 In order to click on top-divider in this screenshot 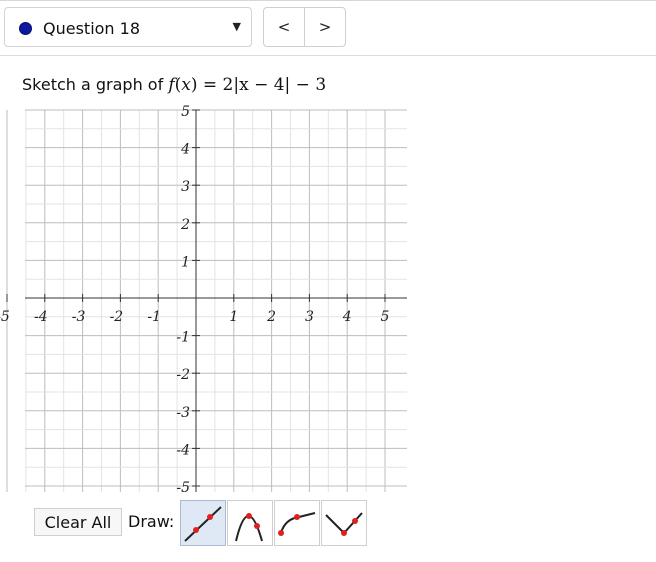, I will do `click(328, 0)`.